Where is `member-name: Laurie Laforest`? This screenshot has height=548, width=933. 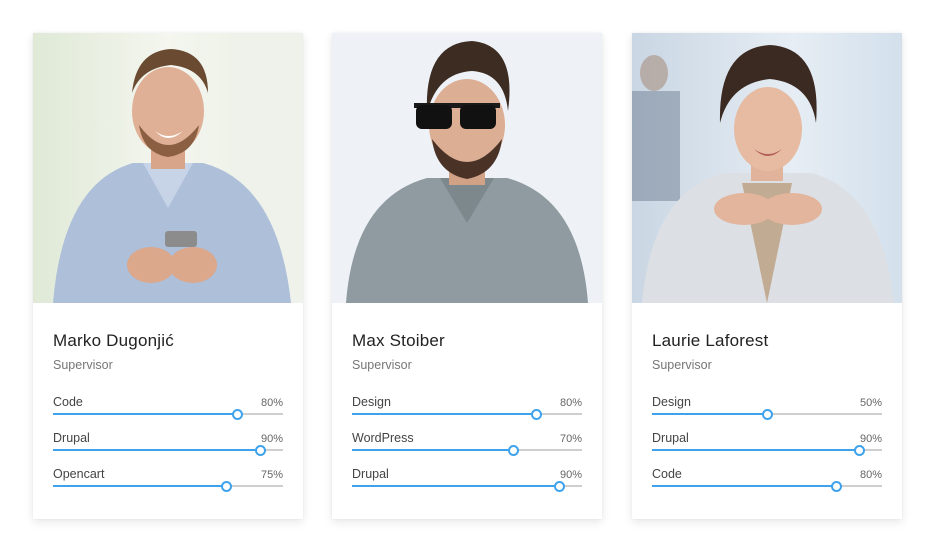 member-name: Laurie Laforest is located at coordinates (710, 340).